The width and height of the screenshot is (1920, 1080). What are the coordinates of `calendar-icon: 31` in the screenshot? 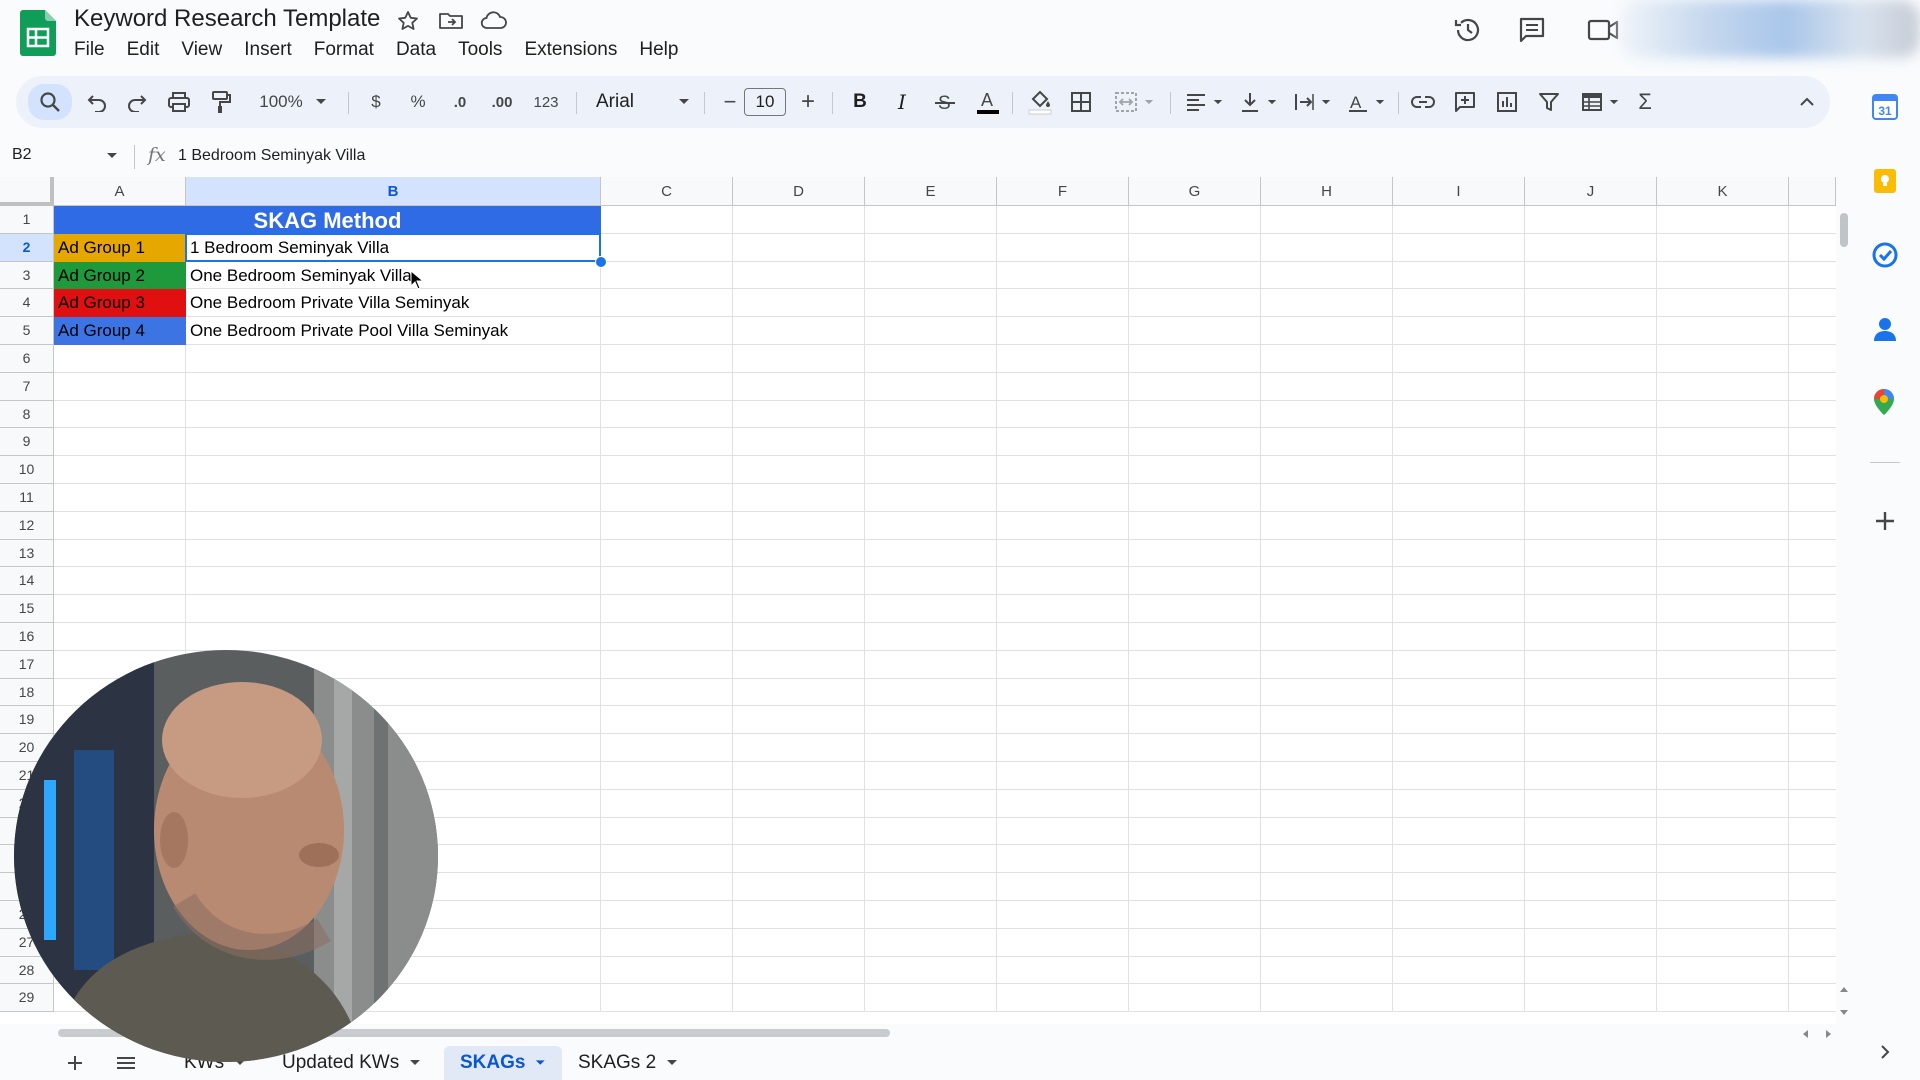 It's located at (1885, 107).